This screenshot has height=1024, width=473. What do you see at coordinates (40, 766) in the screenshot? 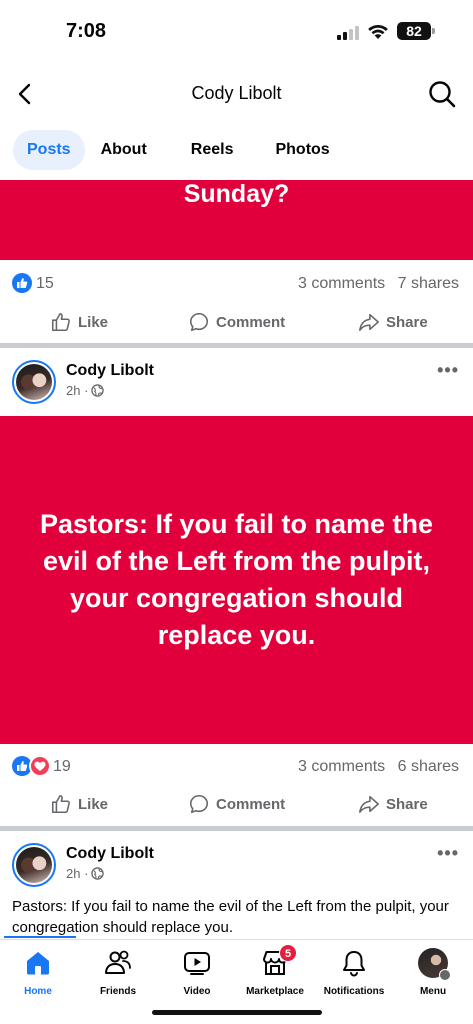
I see `love-reaction-icon` at bounding box center [40, 766].